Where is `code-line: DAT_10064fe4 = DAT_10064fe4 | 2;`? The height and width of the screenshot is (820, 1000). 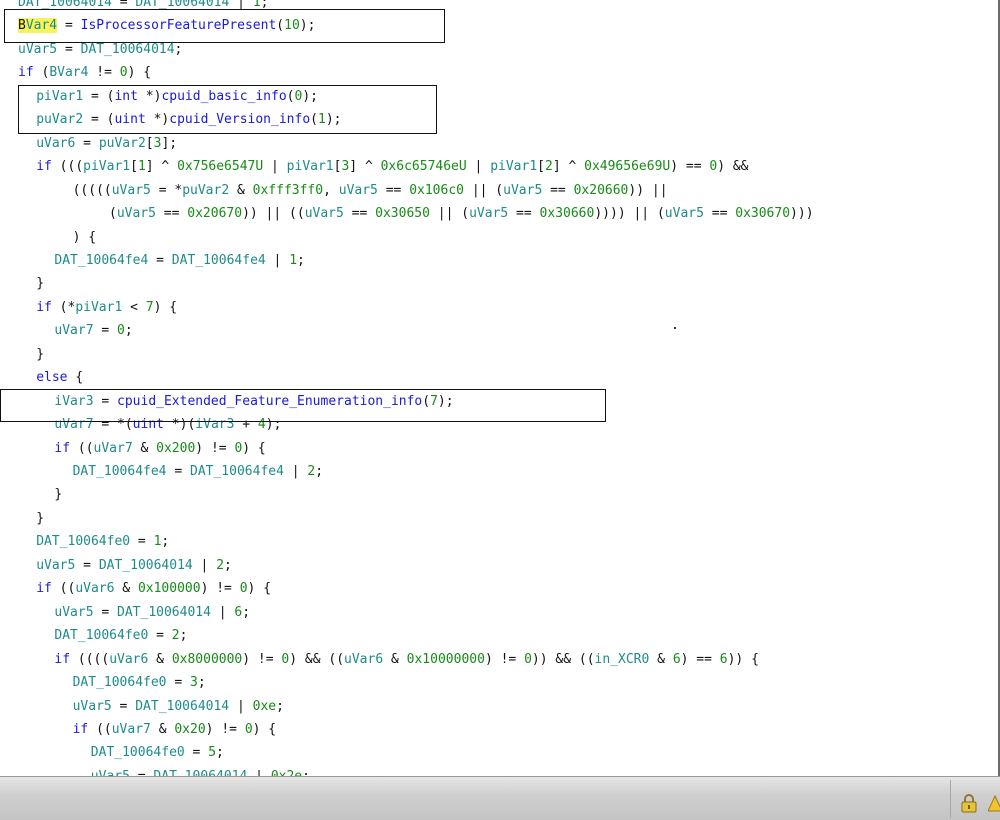 code-line: DAT_10064fe4 = DAT_10064fe4 | 2; is located at coordinates (198, 471).